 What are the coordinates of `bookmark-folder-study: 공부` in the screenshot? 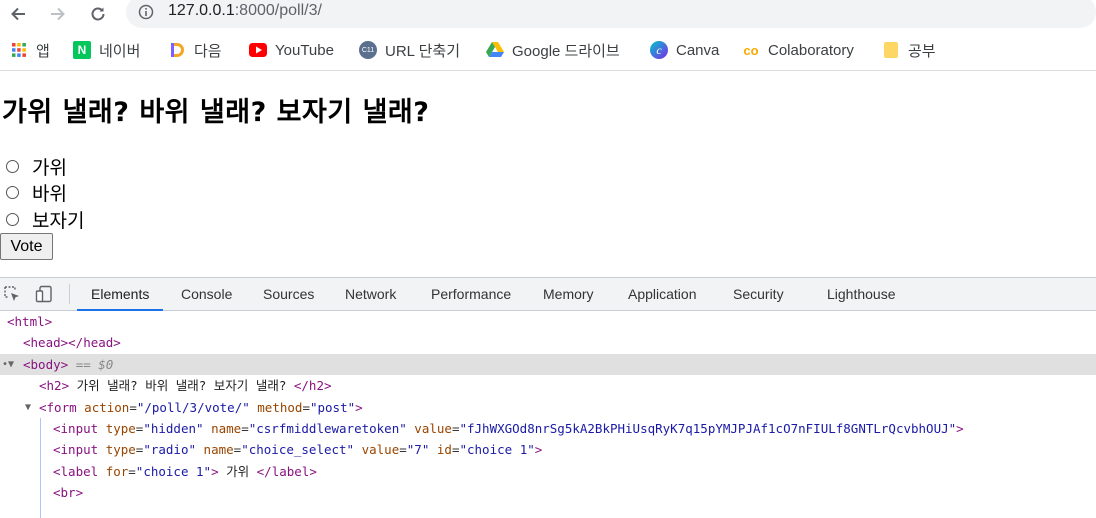 It's located at (909, 50).